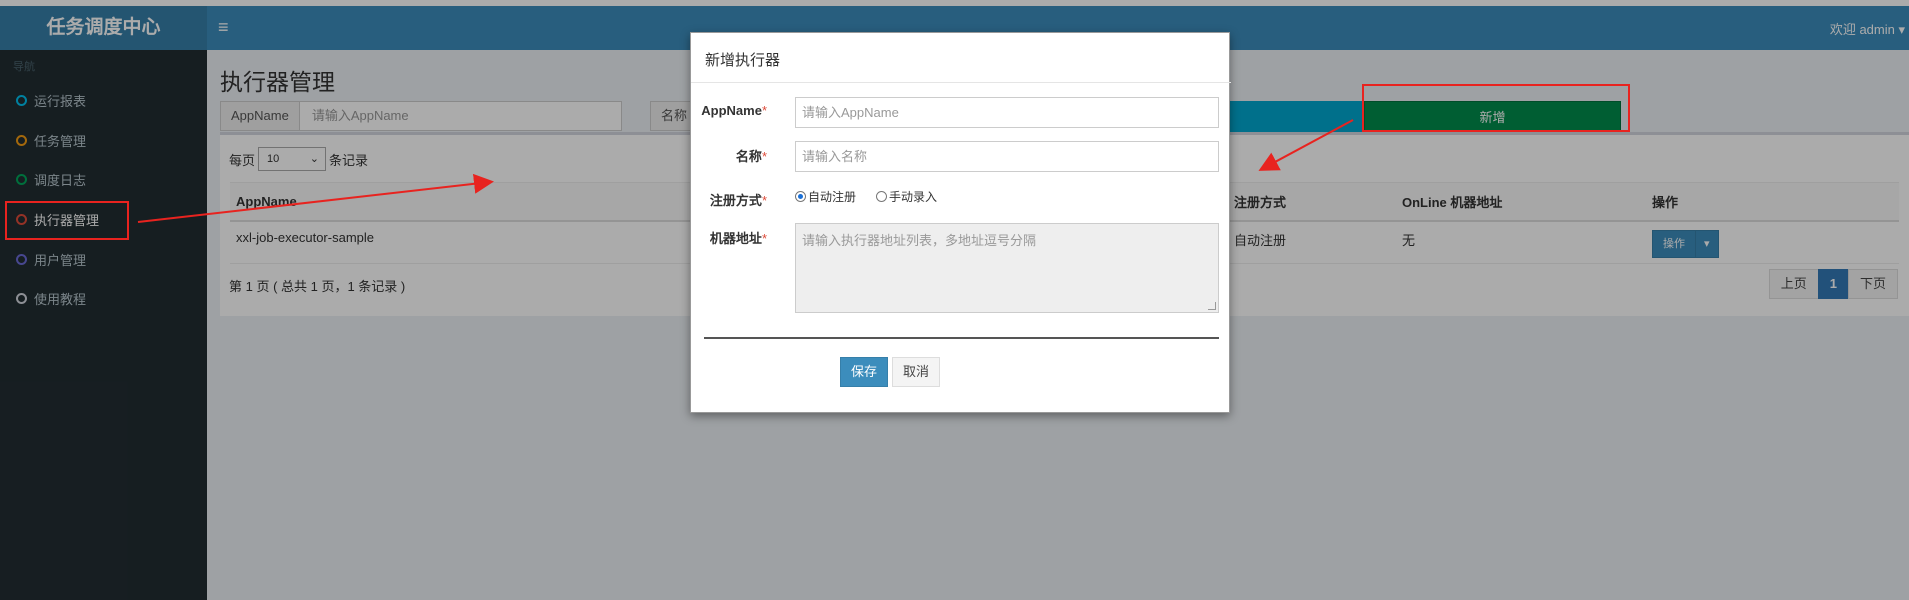 The width and height of the screenshot is (1909, 600). I want to click on annotation-arrow-left, so click(315, 198).